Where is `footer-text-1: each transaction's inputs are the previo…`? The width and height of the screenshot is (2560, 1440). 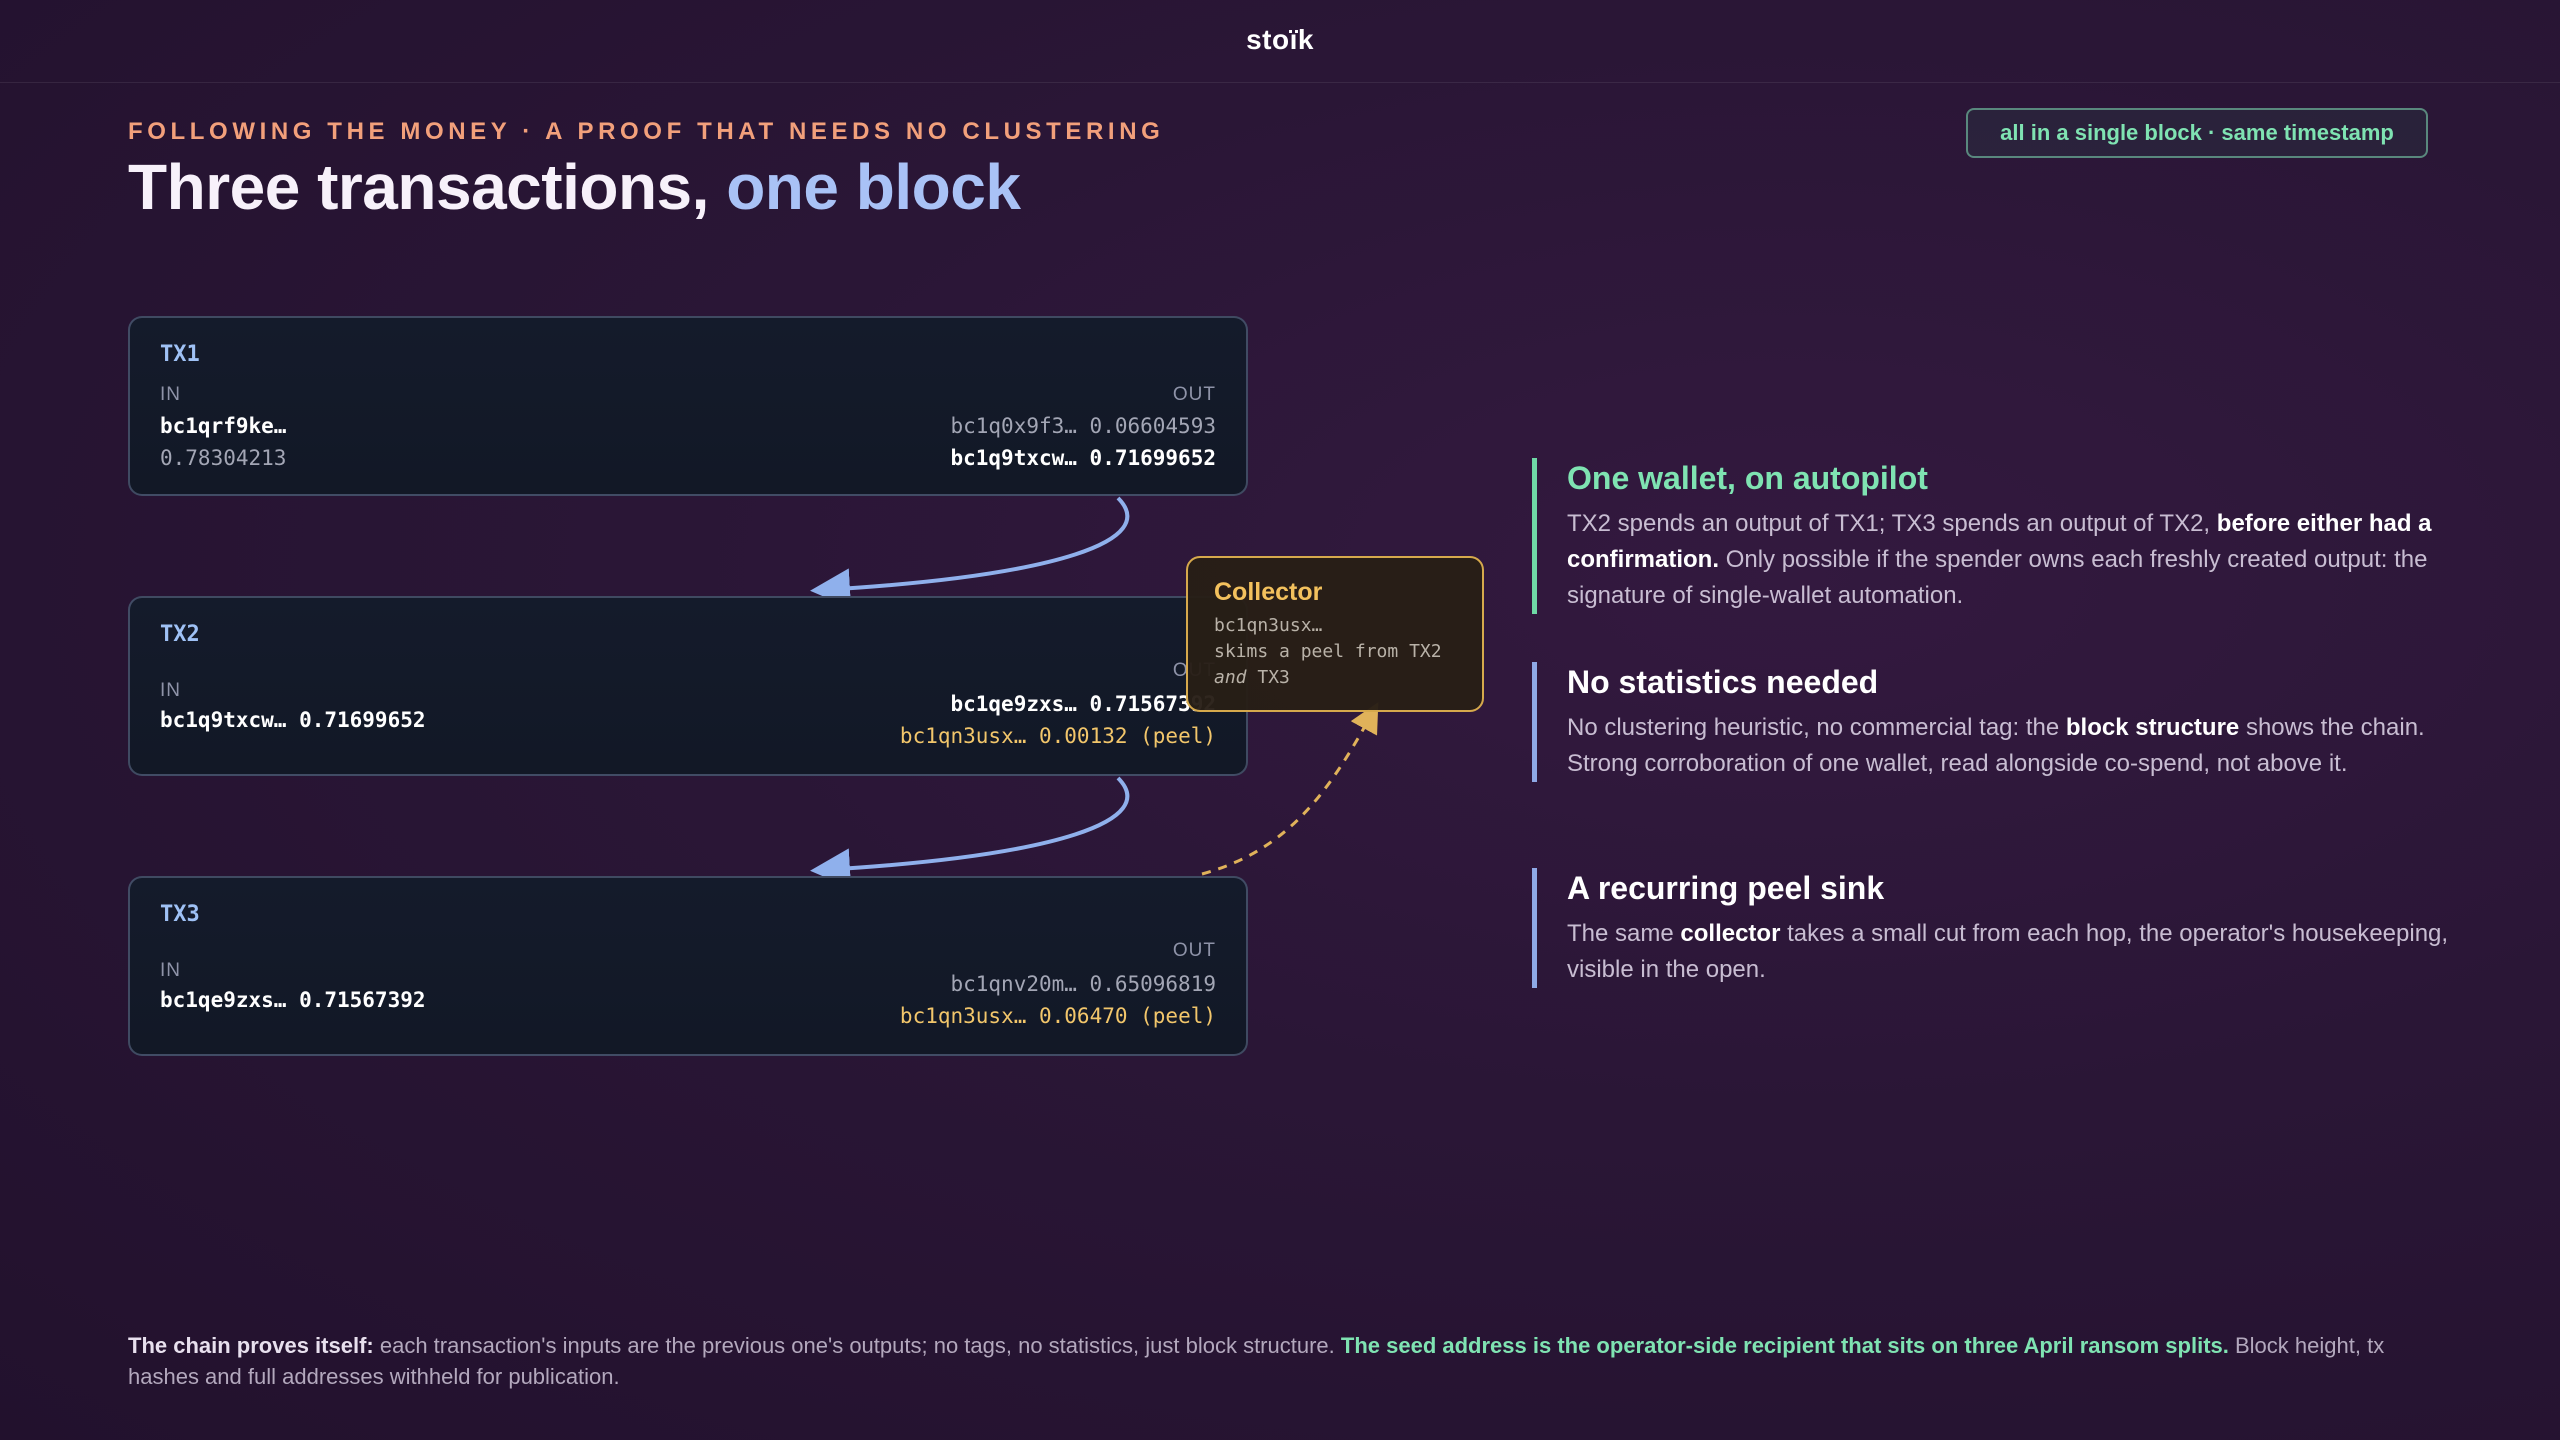
footer-text-1: each transaction's inputs are the previo… is located at coordinates (857, 1345).